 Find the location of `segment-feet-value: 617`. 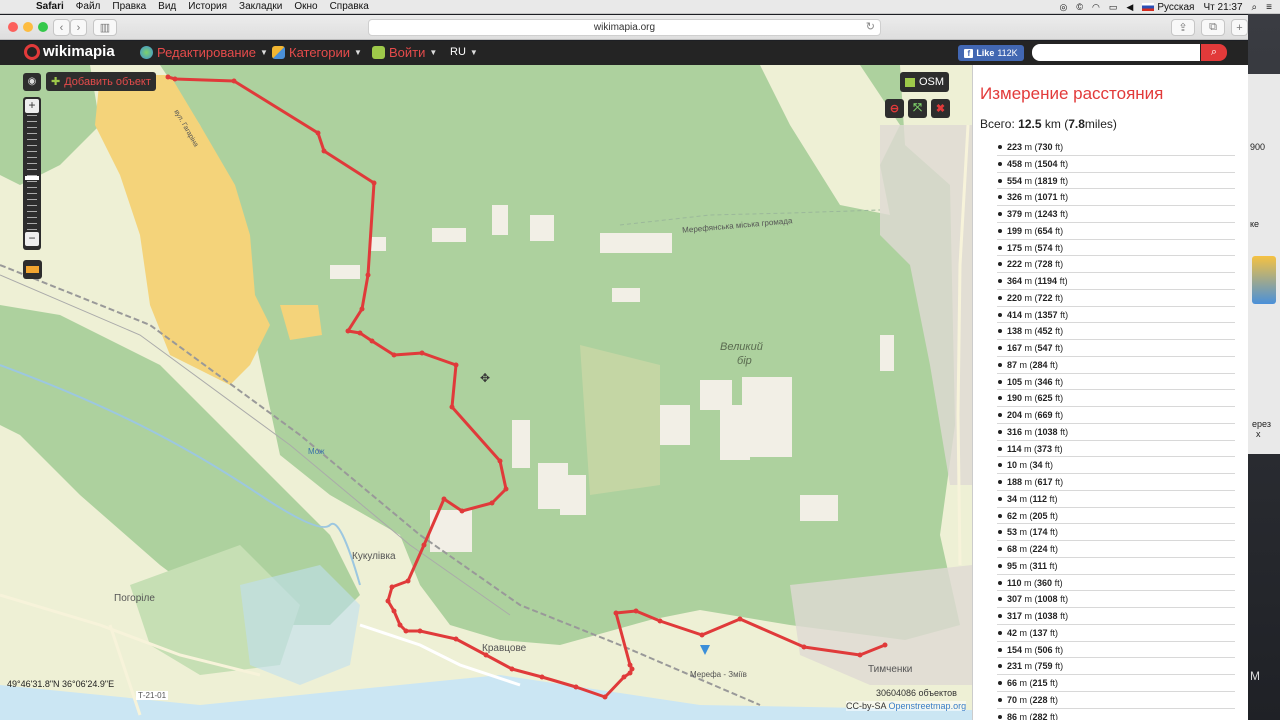

segment-feet-value: 617 is located at coordinates (1045, 482).